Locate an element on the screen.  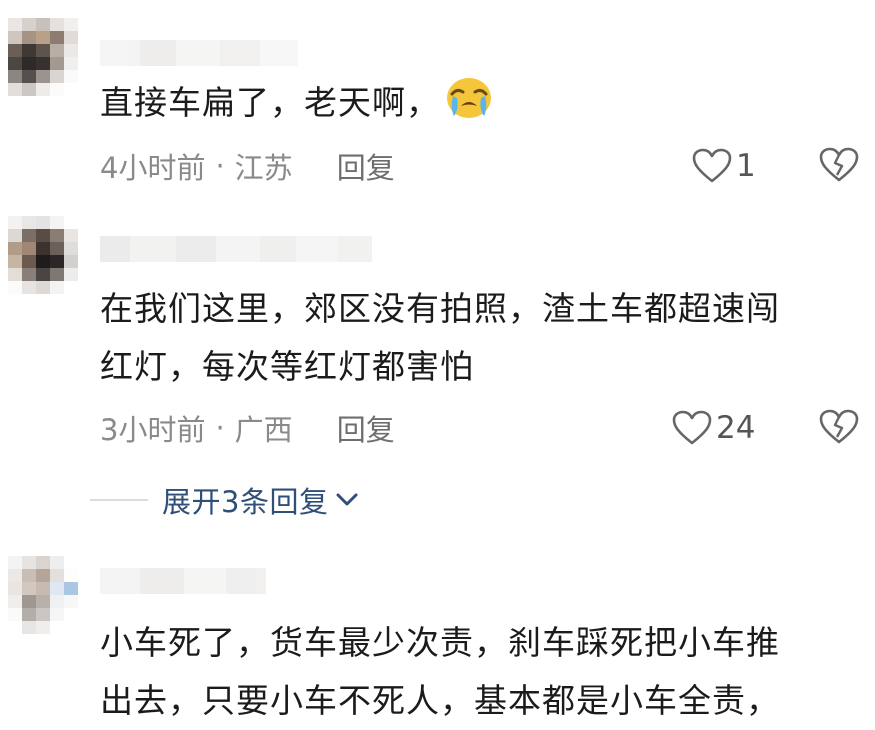
like-button: 24 is located at coordinates (713, 428).